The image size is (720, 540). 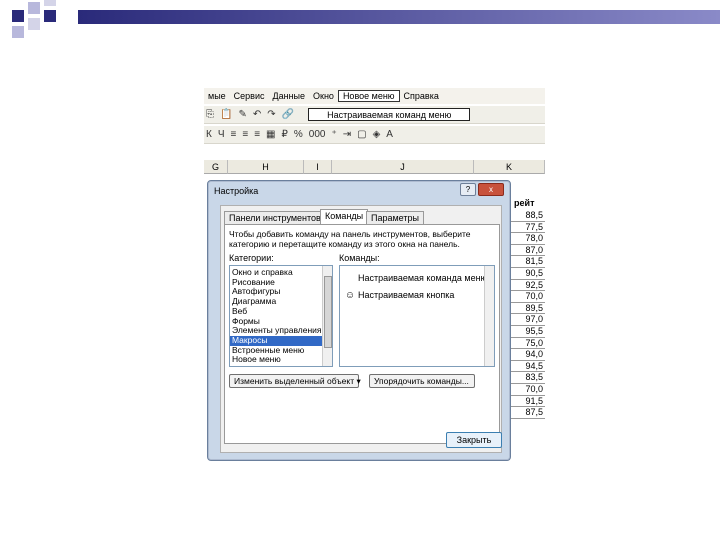 What do you see at coordinates (266, 167) in the screenshot?
I see `column-header-H: H` at bounding box center [266, 167].